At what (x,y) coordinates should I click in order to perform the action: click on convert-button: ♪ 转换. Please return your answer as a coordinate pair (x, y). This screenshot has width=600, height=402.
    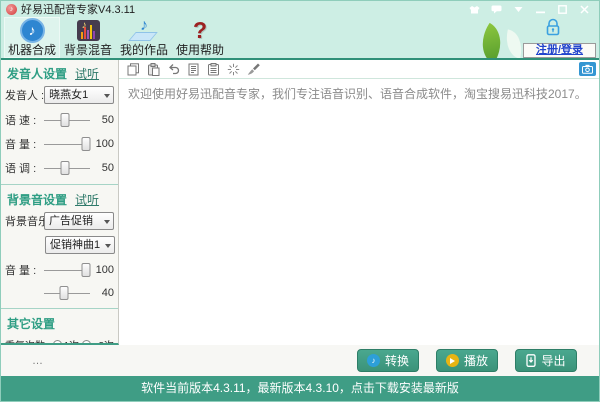
    Looking at the image, I should click on (388, 360).